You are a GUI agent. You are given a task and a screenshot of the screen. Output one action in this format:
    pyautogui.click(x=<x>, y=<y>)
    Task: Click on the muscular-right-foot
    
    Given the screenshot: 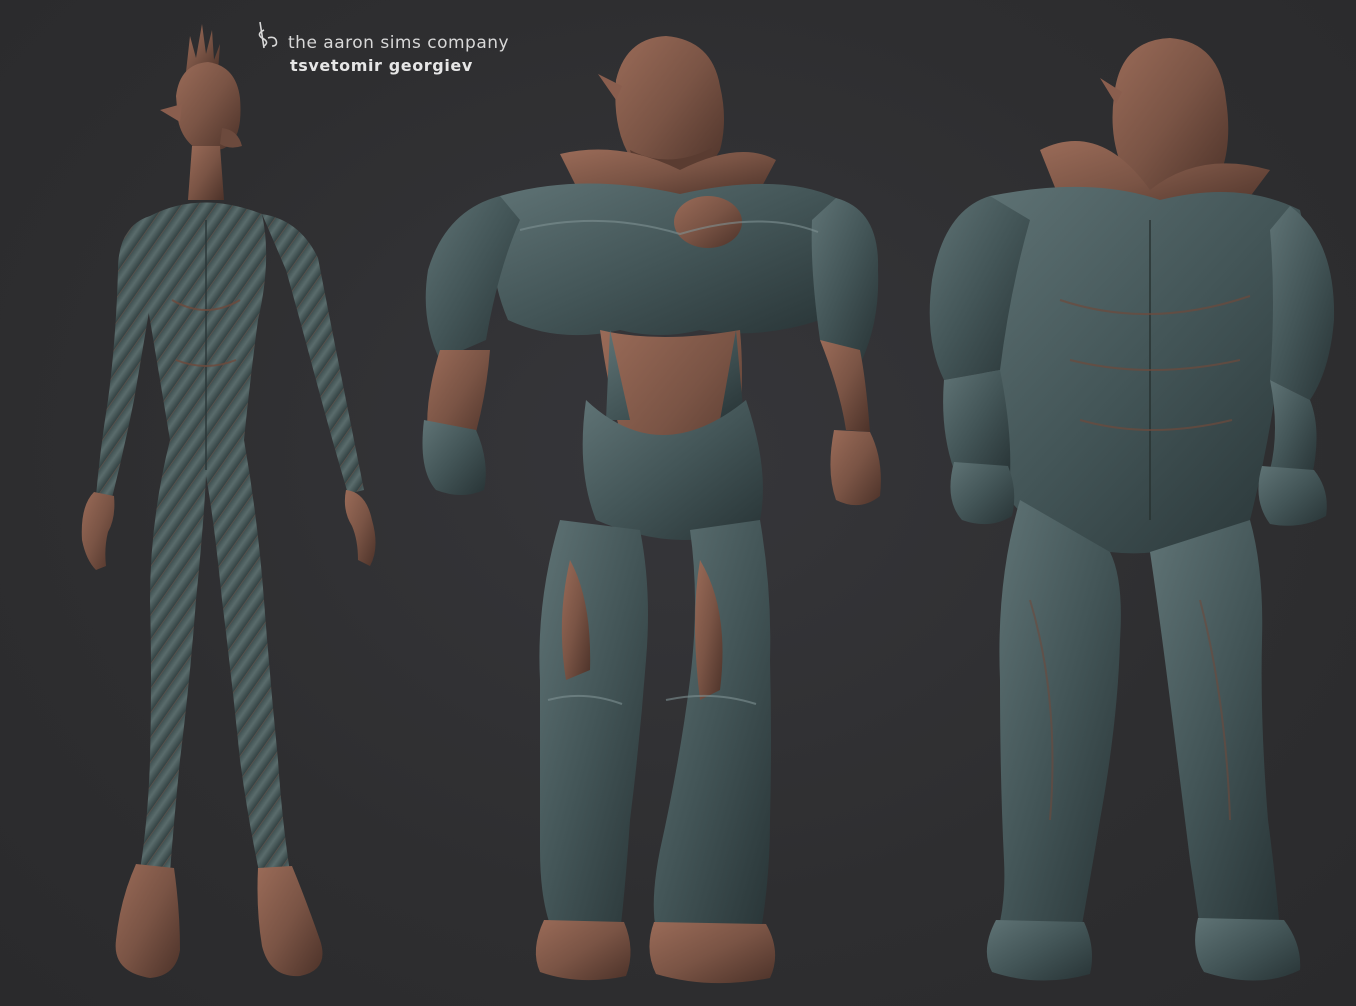 What is the action you would take?
    pyautogui.click(x=1248, y=949)
    